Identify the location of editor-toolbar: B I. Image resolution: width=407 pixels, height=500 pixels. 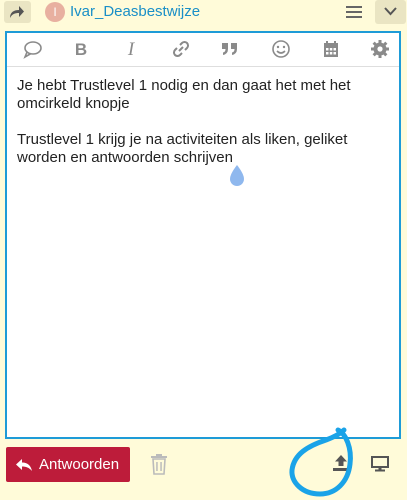
(203, 50).